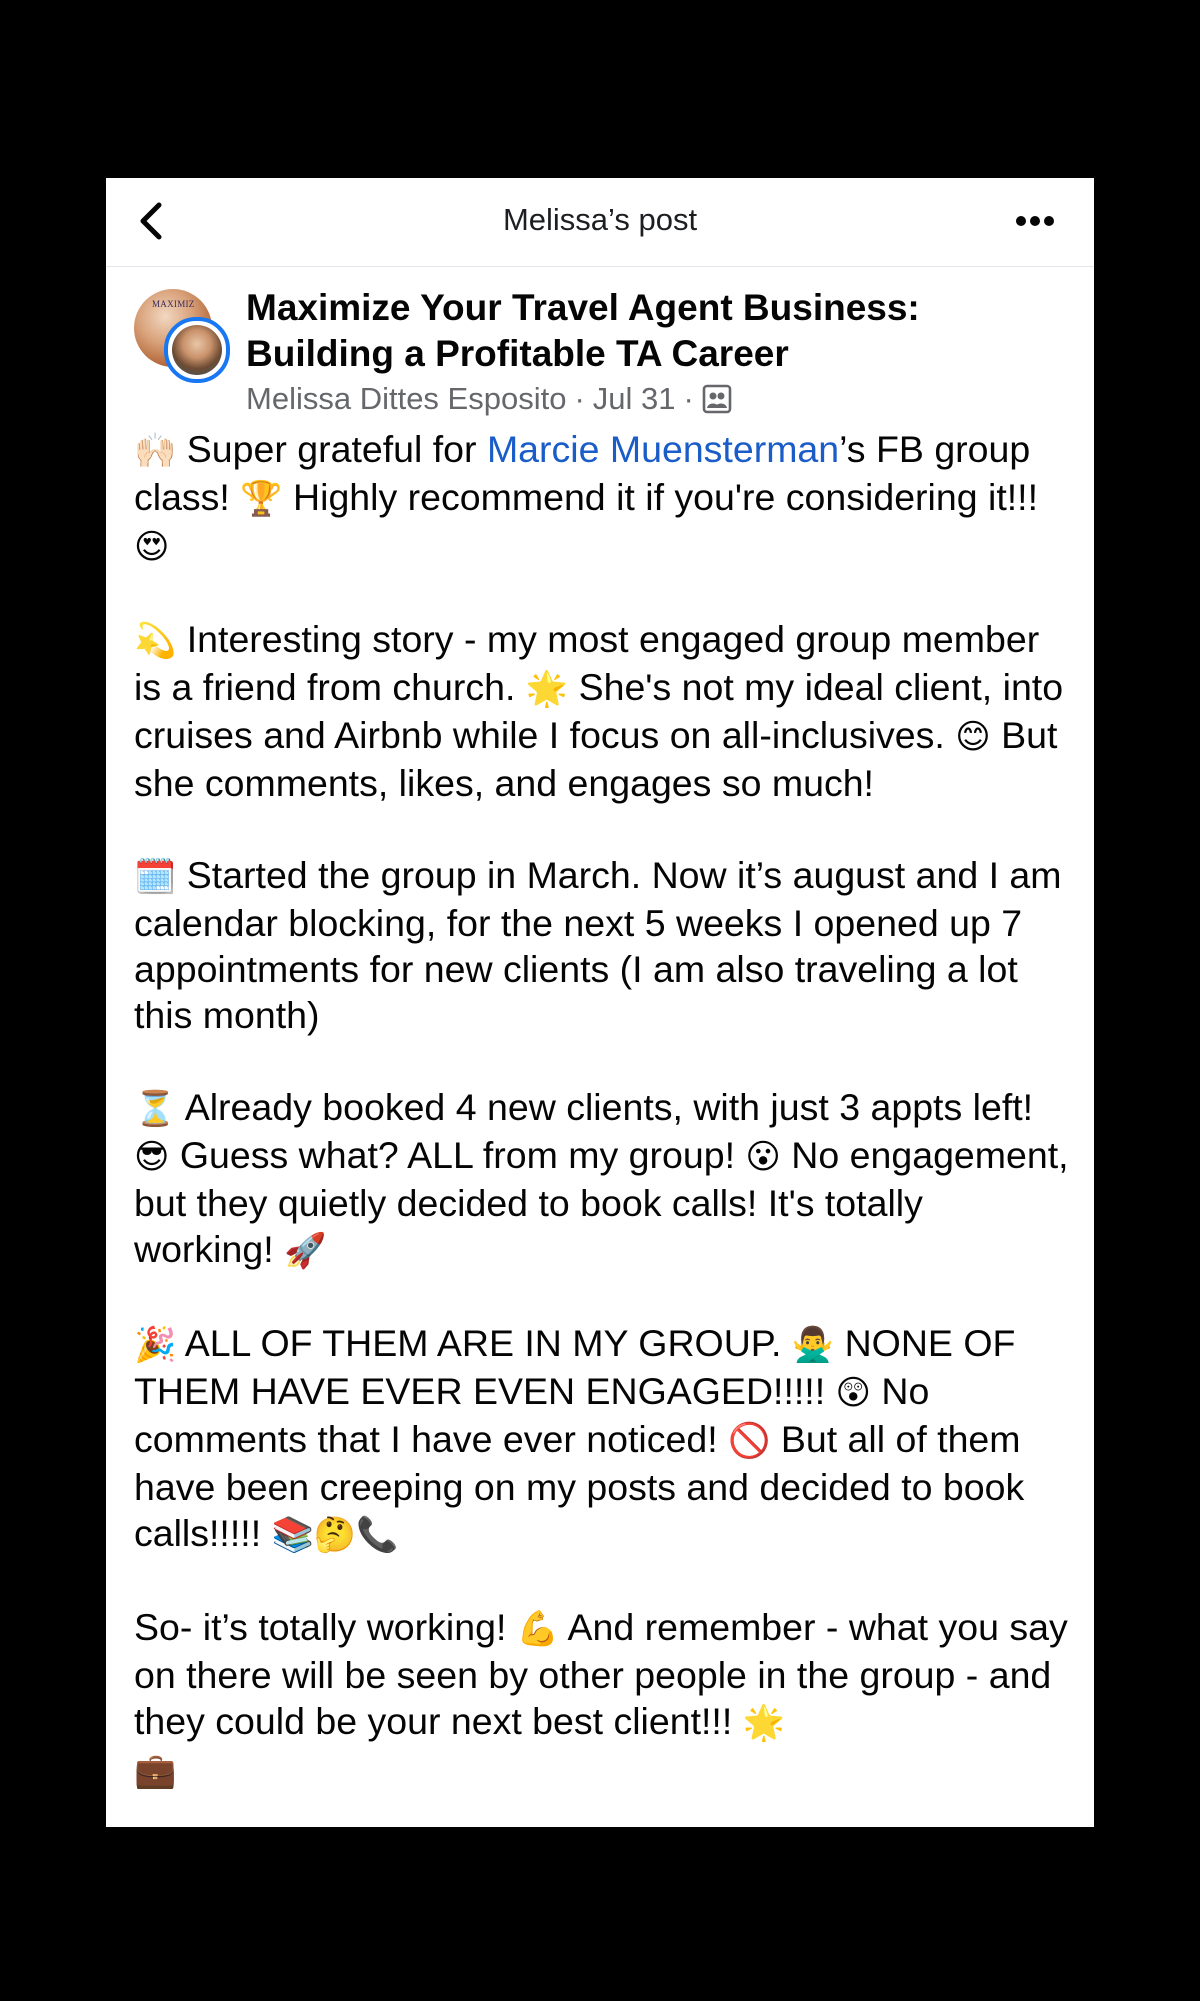 This screenshot has height=2001, width=1200. I want to click on post-meta: Melissa Dittes Esposito · Jul 31 ·, so click(489, 399).